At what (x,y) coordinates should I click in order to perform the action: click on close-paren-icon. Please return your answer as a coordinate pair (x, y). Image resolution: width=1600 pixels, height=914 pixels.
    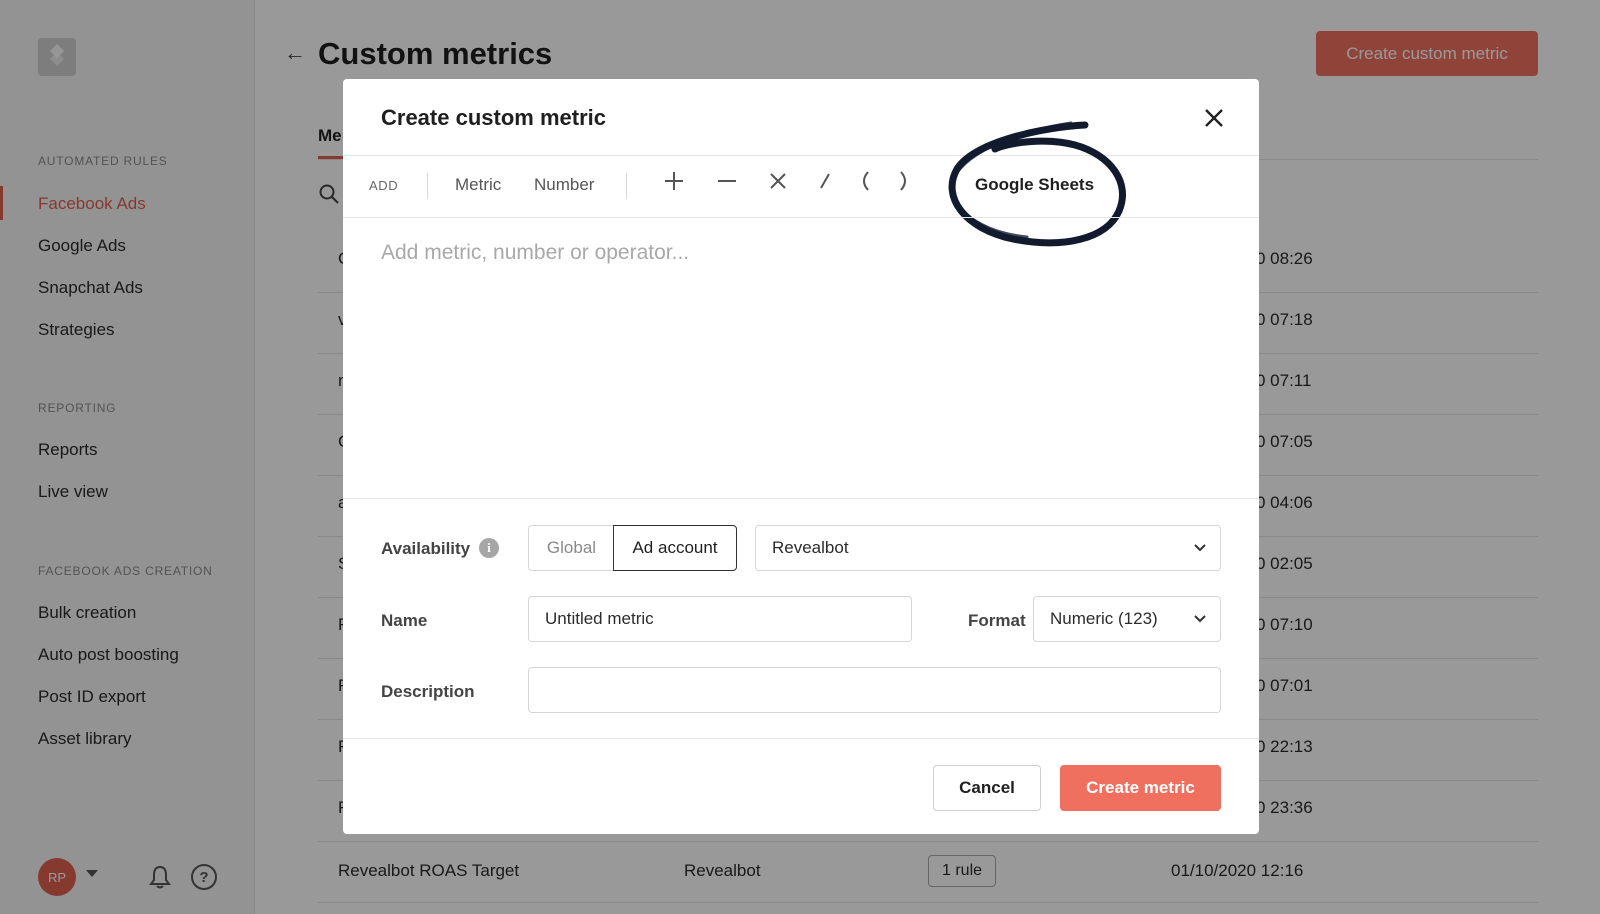
    Looking at the image, I should click on (903, 181).